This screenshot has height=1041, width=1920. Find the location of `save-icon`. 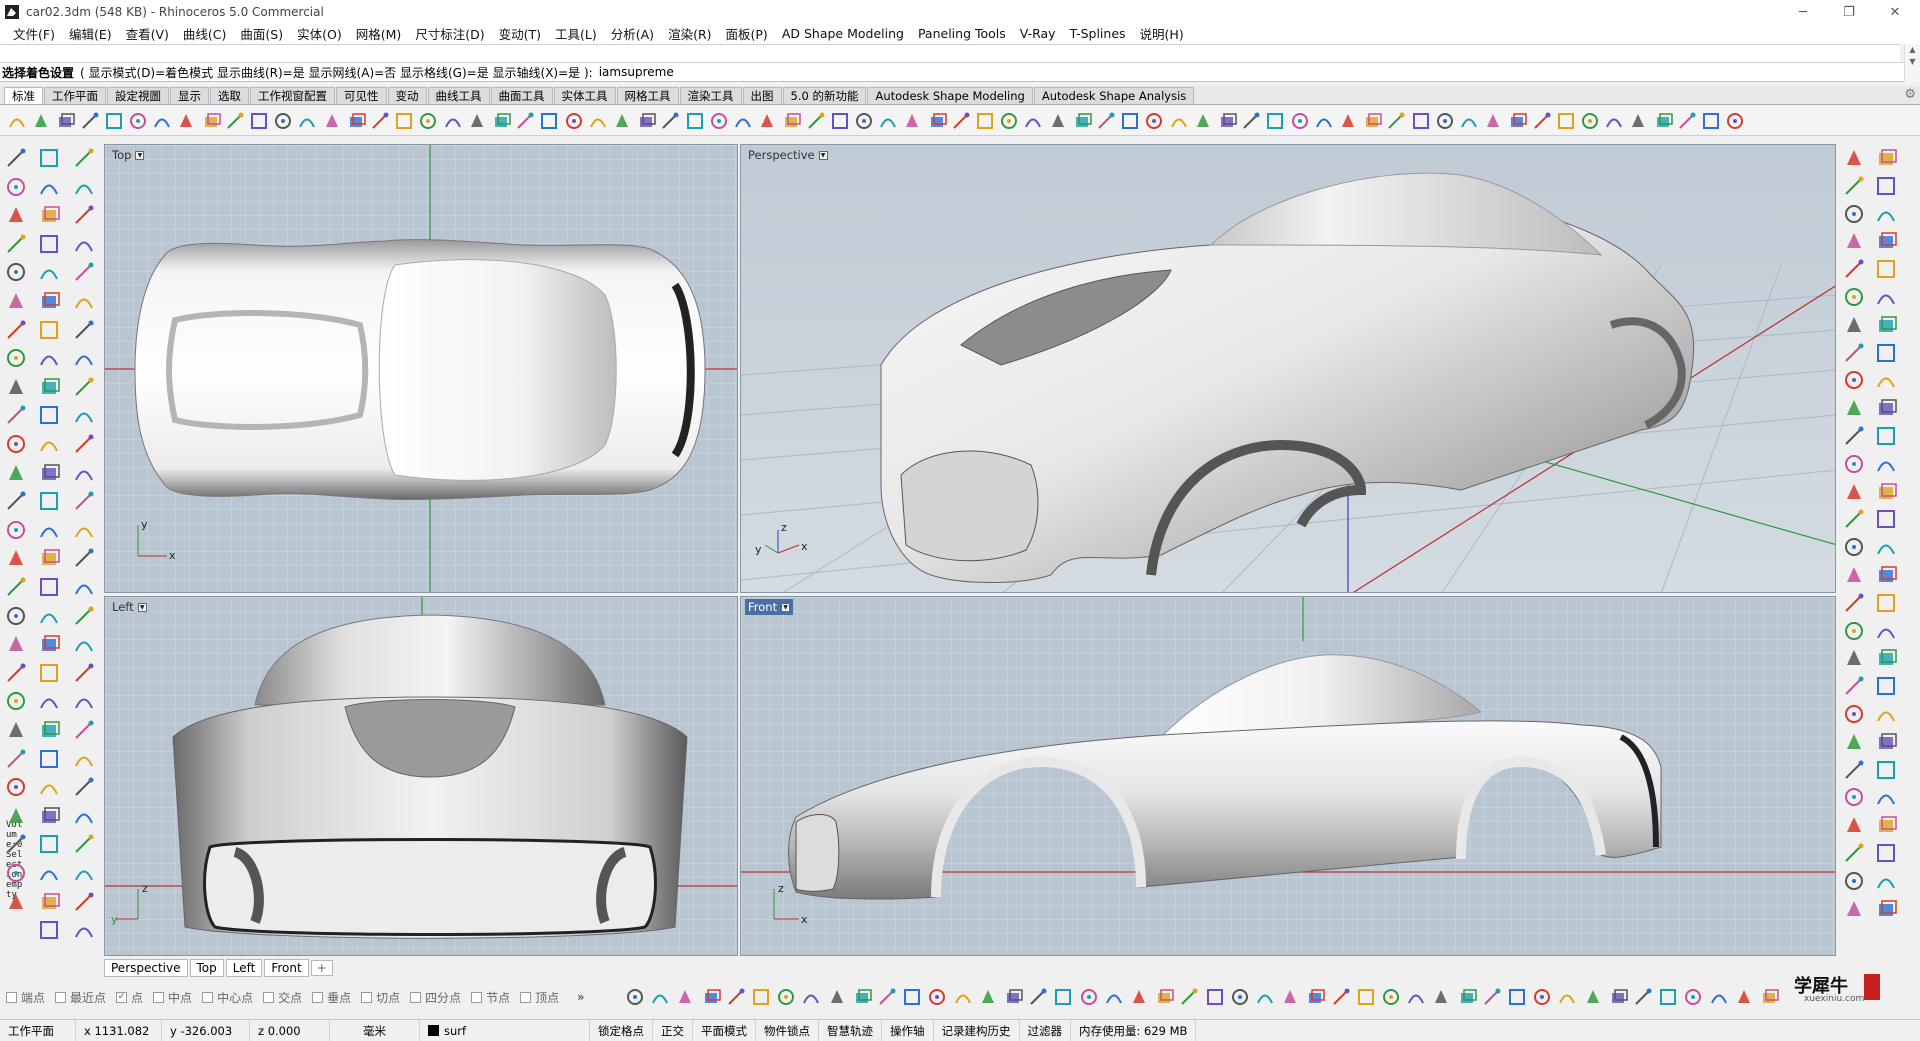

save-icon is located at coordinates (65, 121).